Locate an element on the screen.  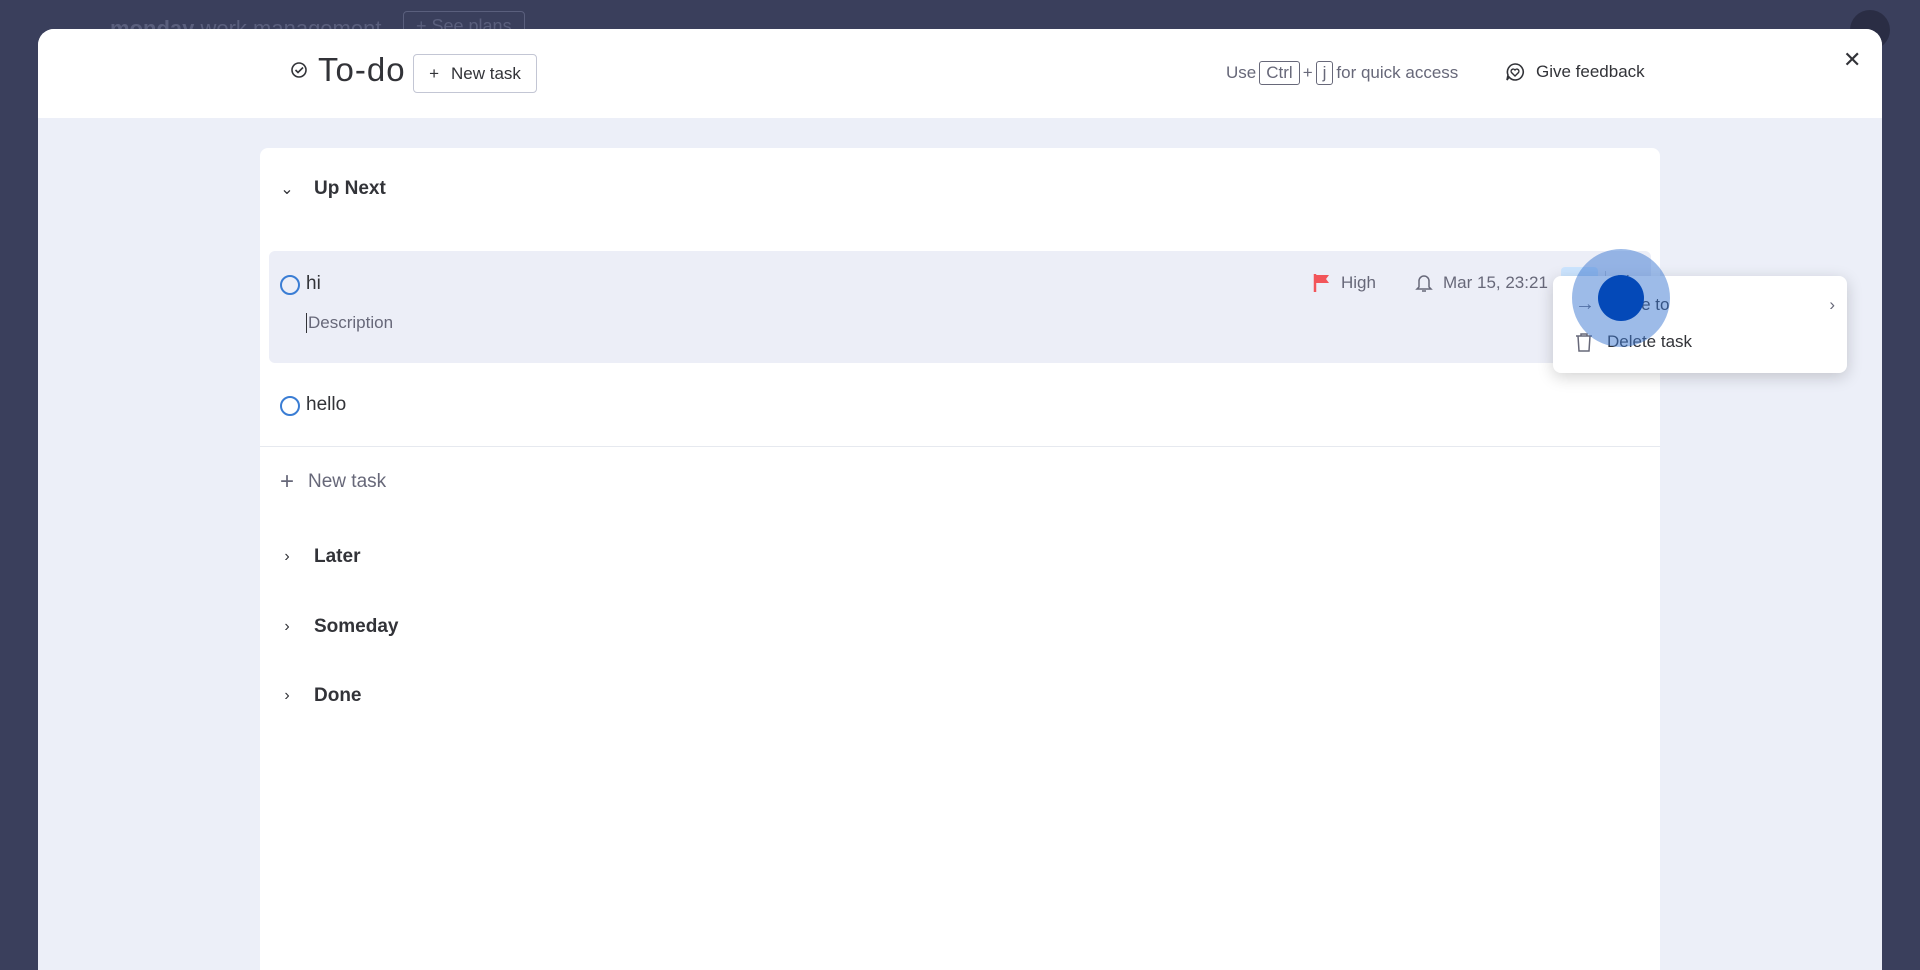
divider is located at coordinates (960, 446).